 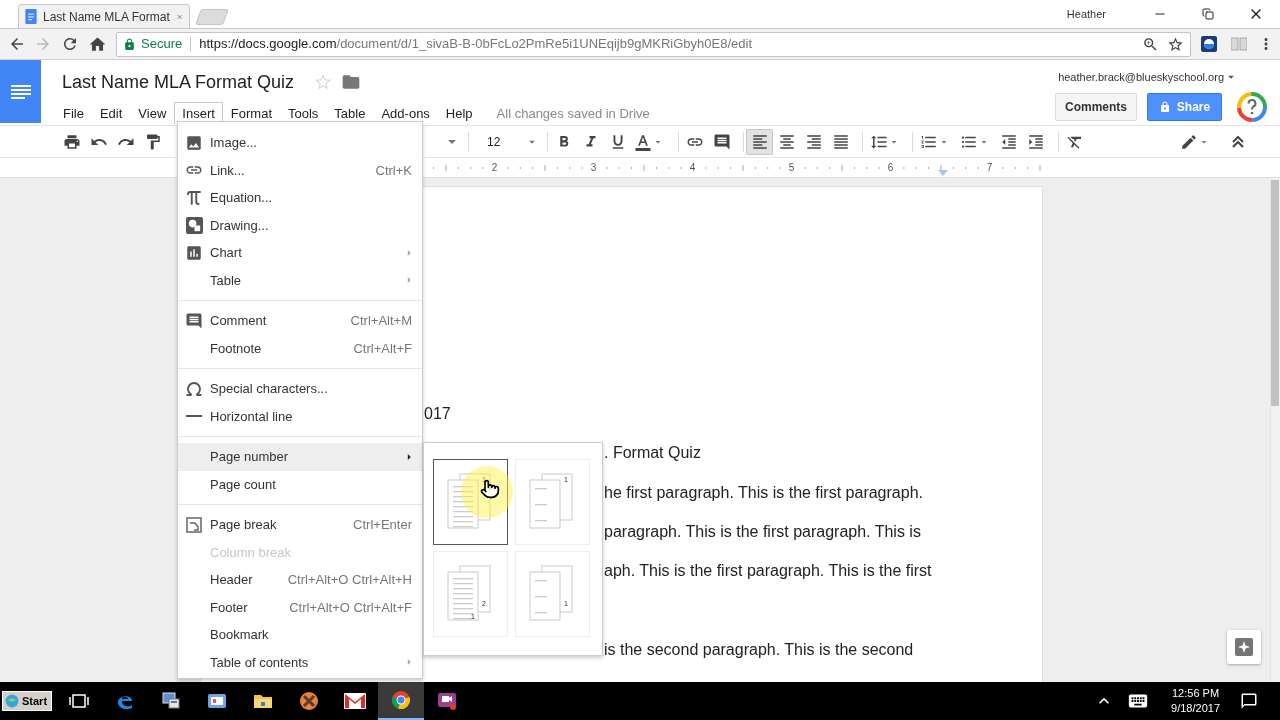 I want to click on explore-icon, so click(x=1244, y=647).